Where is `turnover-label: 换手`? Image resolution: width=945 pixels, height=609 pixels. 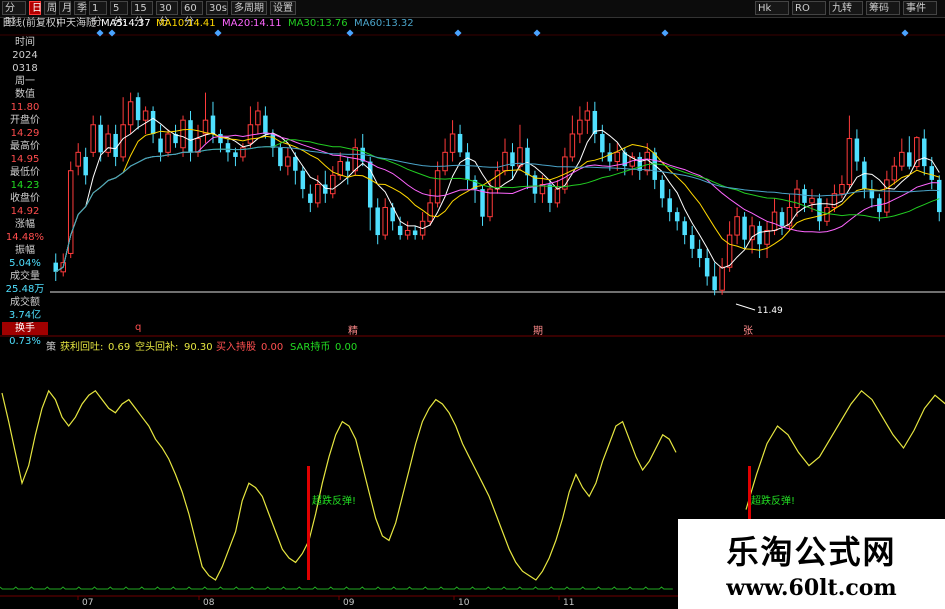
turnover-label: 换手 is located at coordinates (25, 328).